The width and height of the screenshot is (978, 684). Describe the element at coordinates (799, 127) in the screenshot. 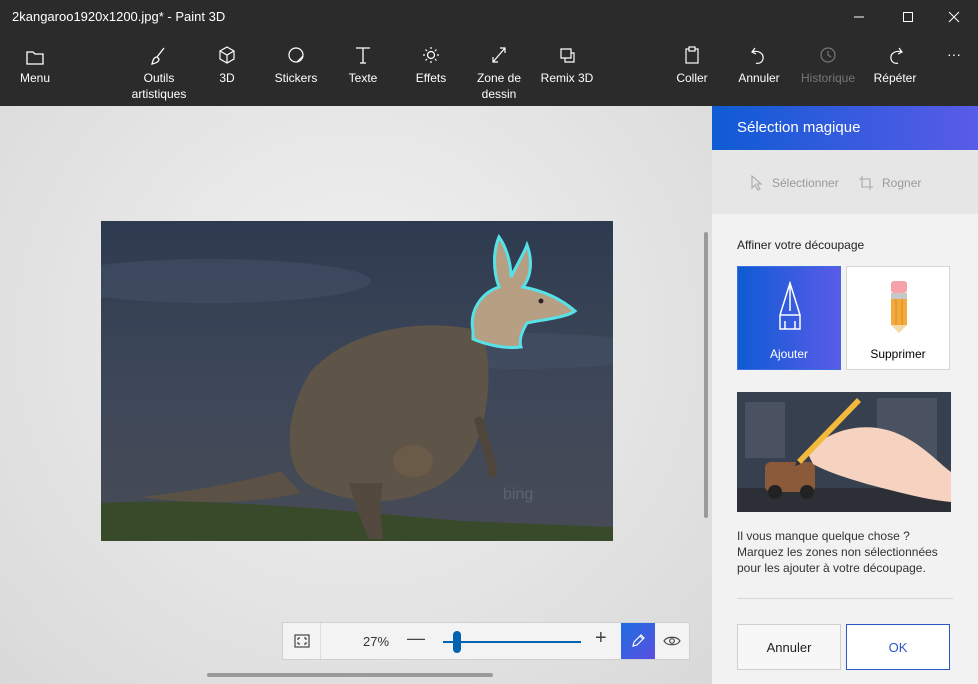

I see `panel-title: Sélection magique` at that location.